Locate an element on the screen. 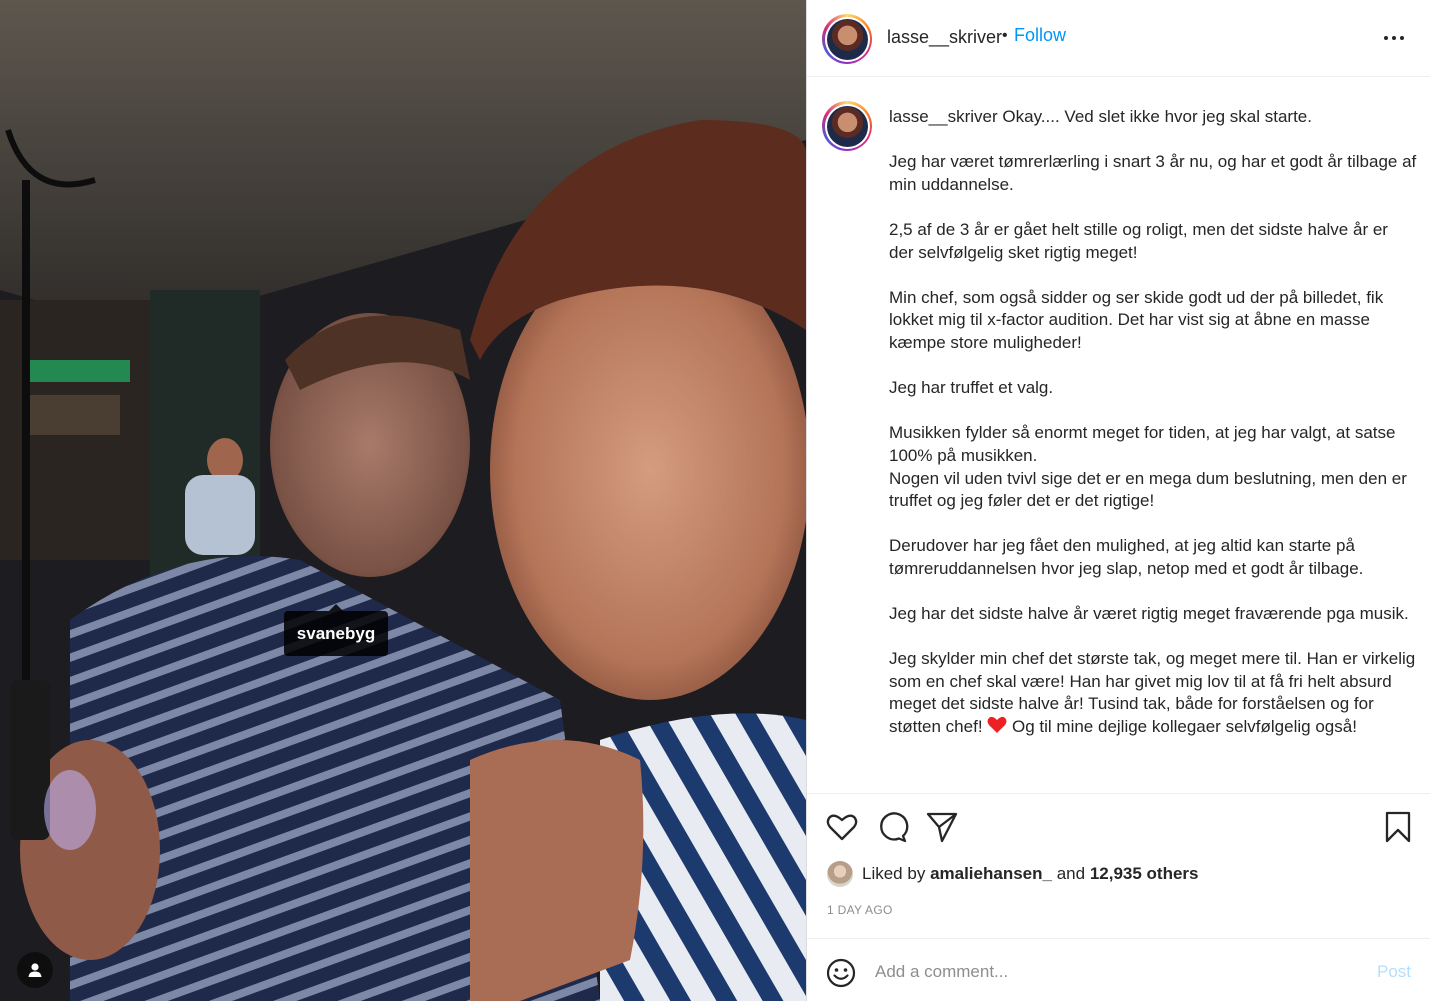 This screenshot has height=1001, width=1430. post-timestamp: 1 DAY AGO is located at coordinates (860, 910).